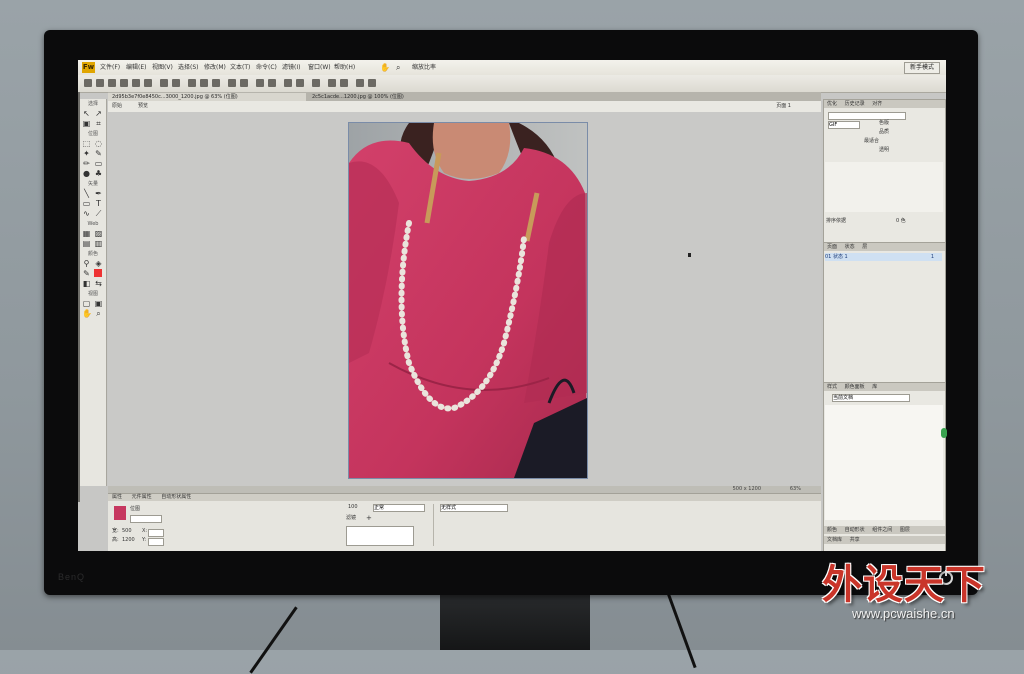 The width and height of the screenshot is (1024, 674). What do you see at coordinates (244, 83) in the screenshot?
I see `ungroup-icon` at bounding box center [244, 83].